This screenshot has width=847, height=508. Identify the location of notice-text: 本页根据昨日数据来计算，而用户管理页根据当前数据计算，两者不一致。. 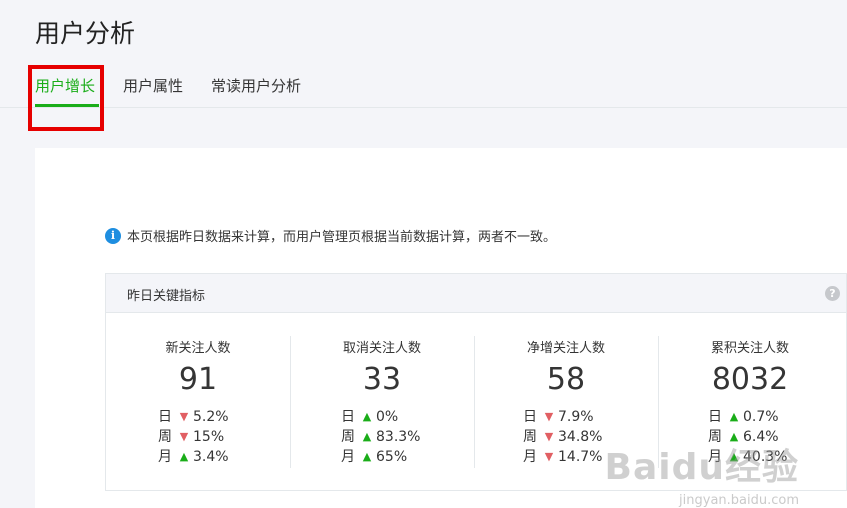
(342, 237).